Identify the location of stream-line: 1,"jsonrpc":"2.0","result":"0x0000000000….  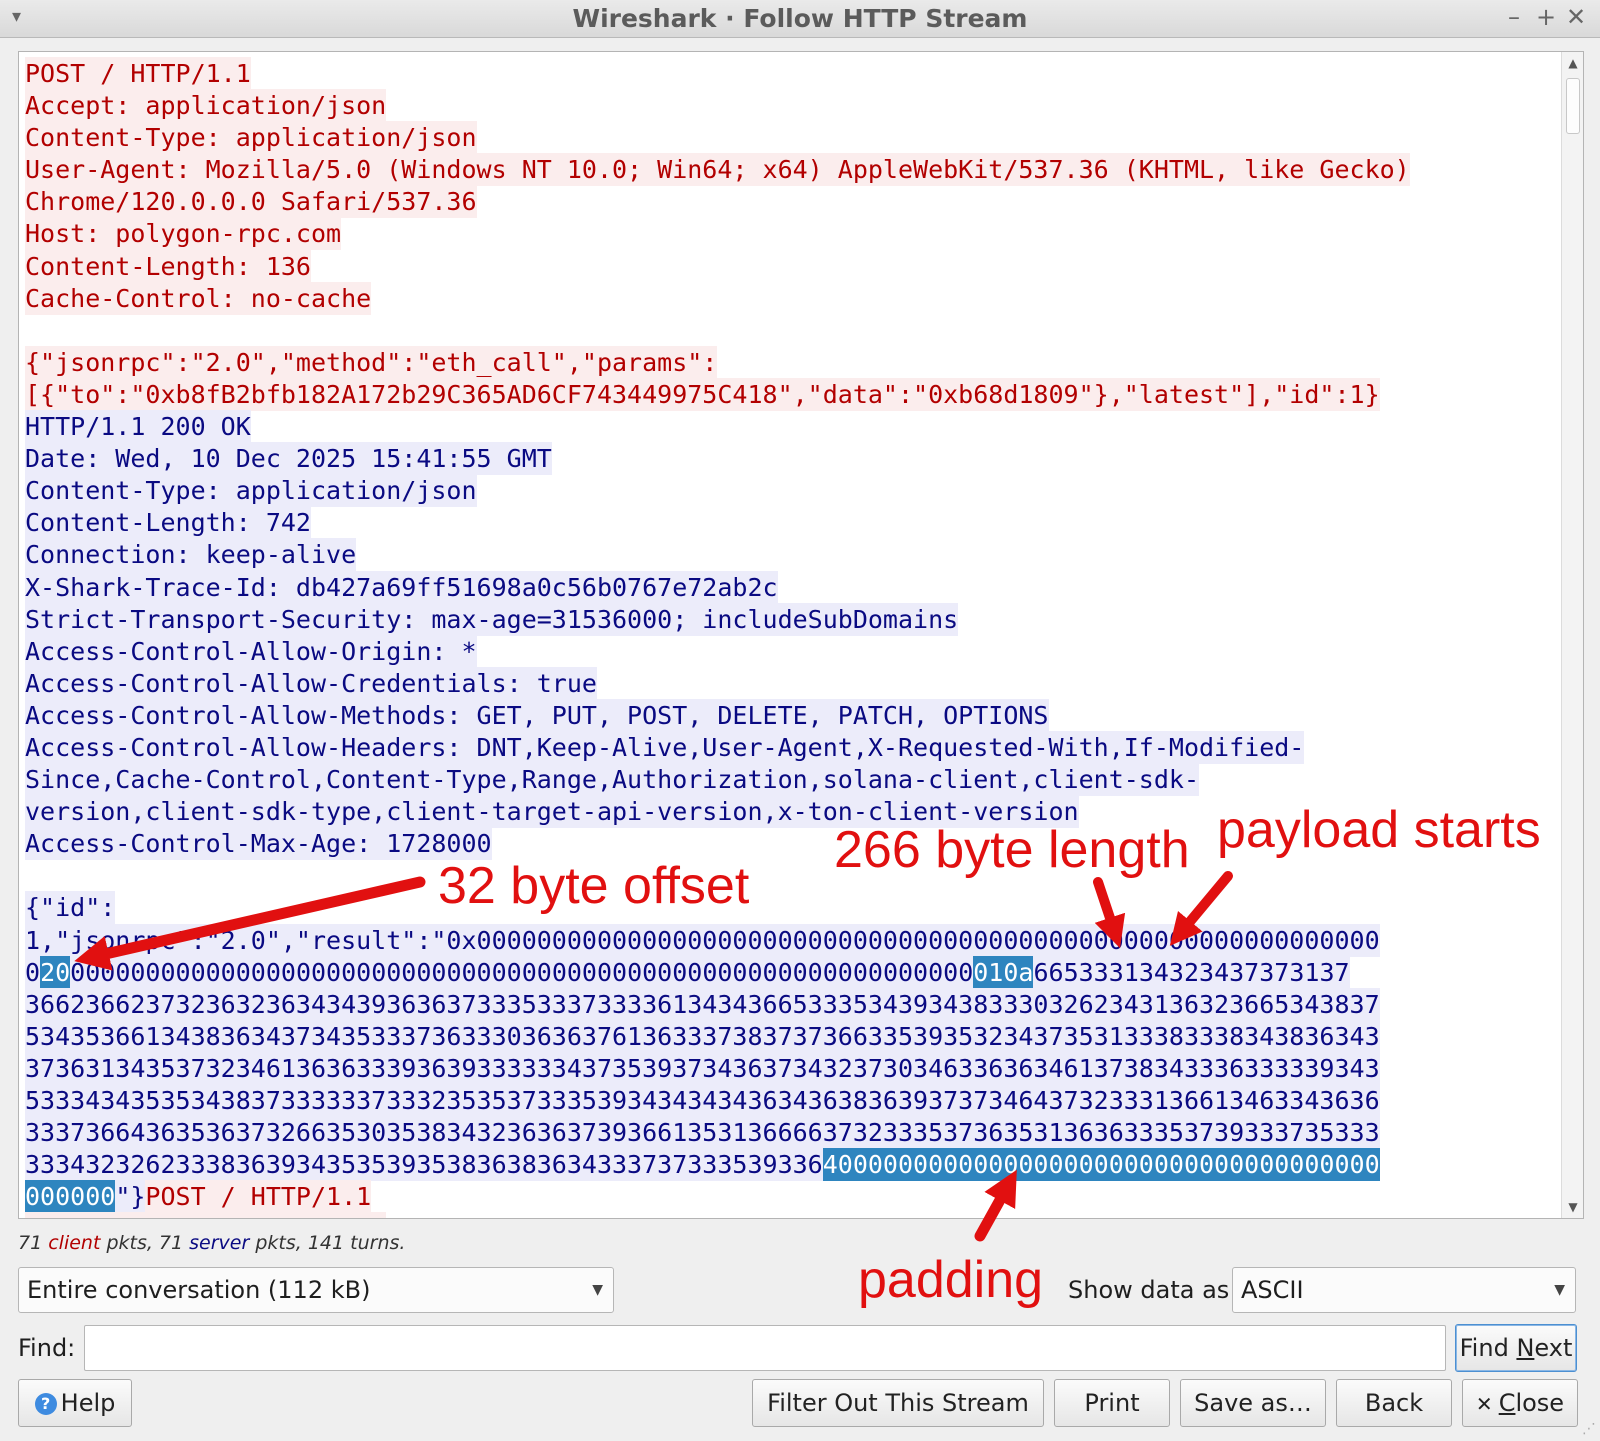
(790, 940).